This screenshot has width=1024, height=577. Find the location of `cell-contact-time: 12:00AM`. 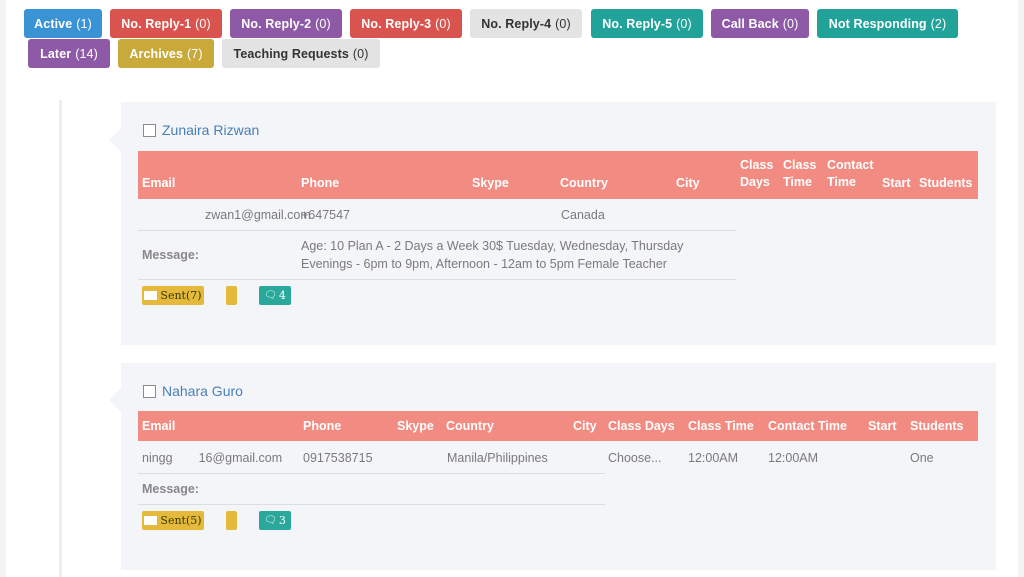

cell-contact-time: 12:00AM is located at coordinates (793, 458).